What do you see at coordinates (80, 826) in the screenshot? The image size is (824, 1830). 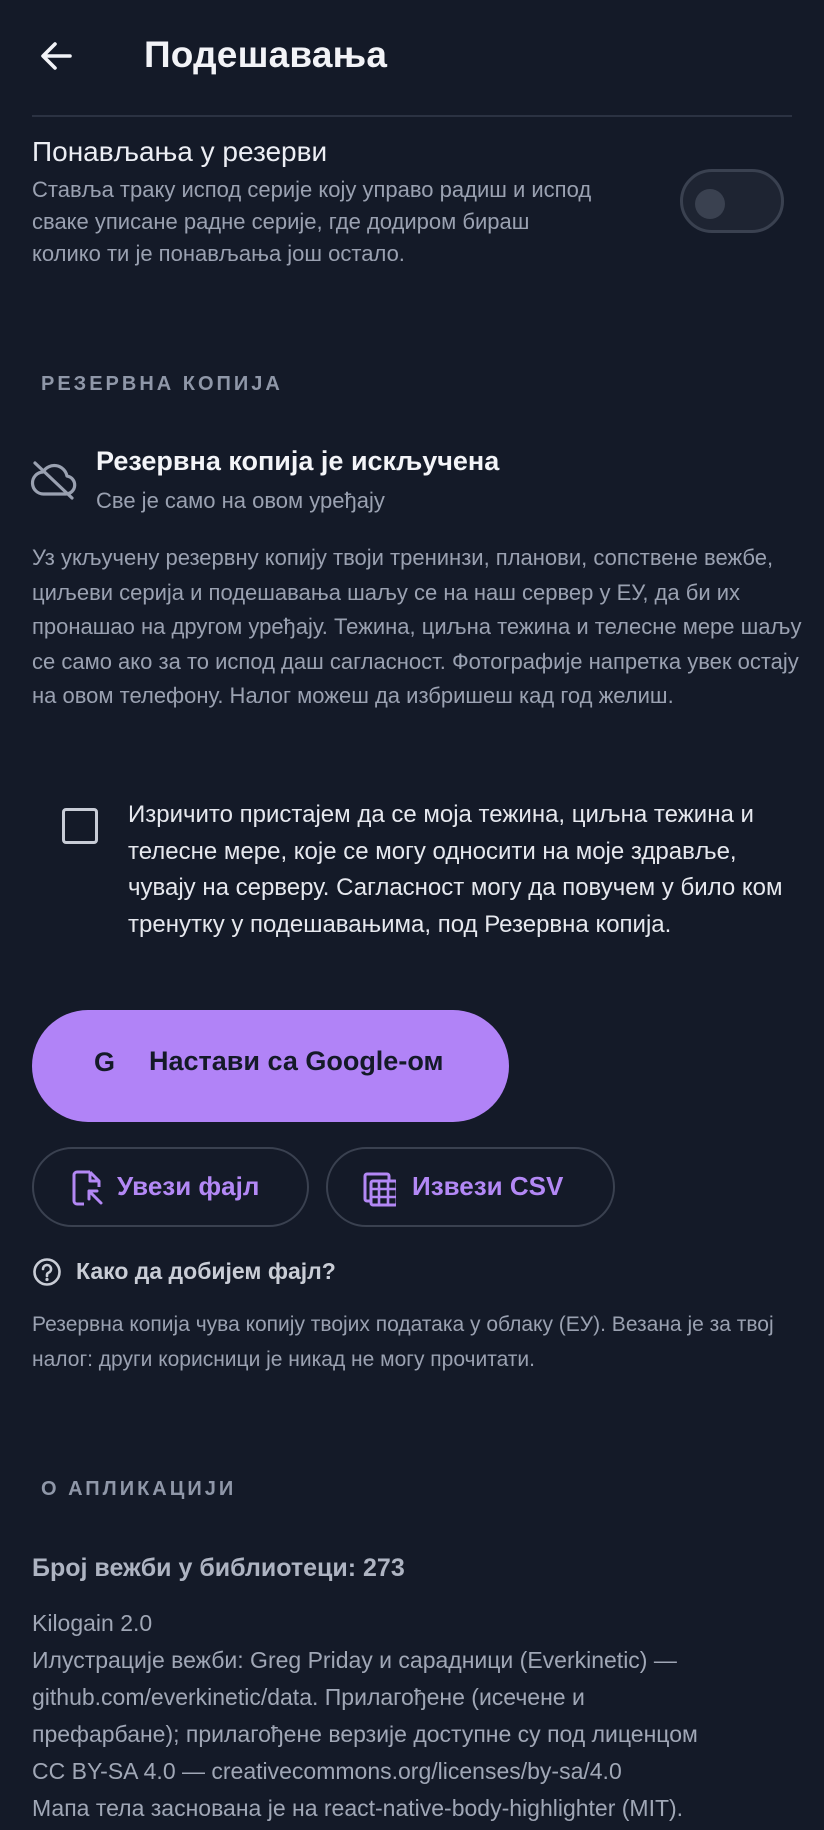 I see `consent-checkbox` at bounding box center [80, 826].